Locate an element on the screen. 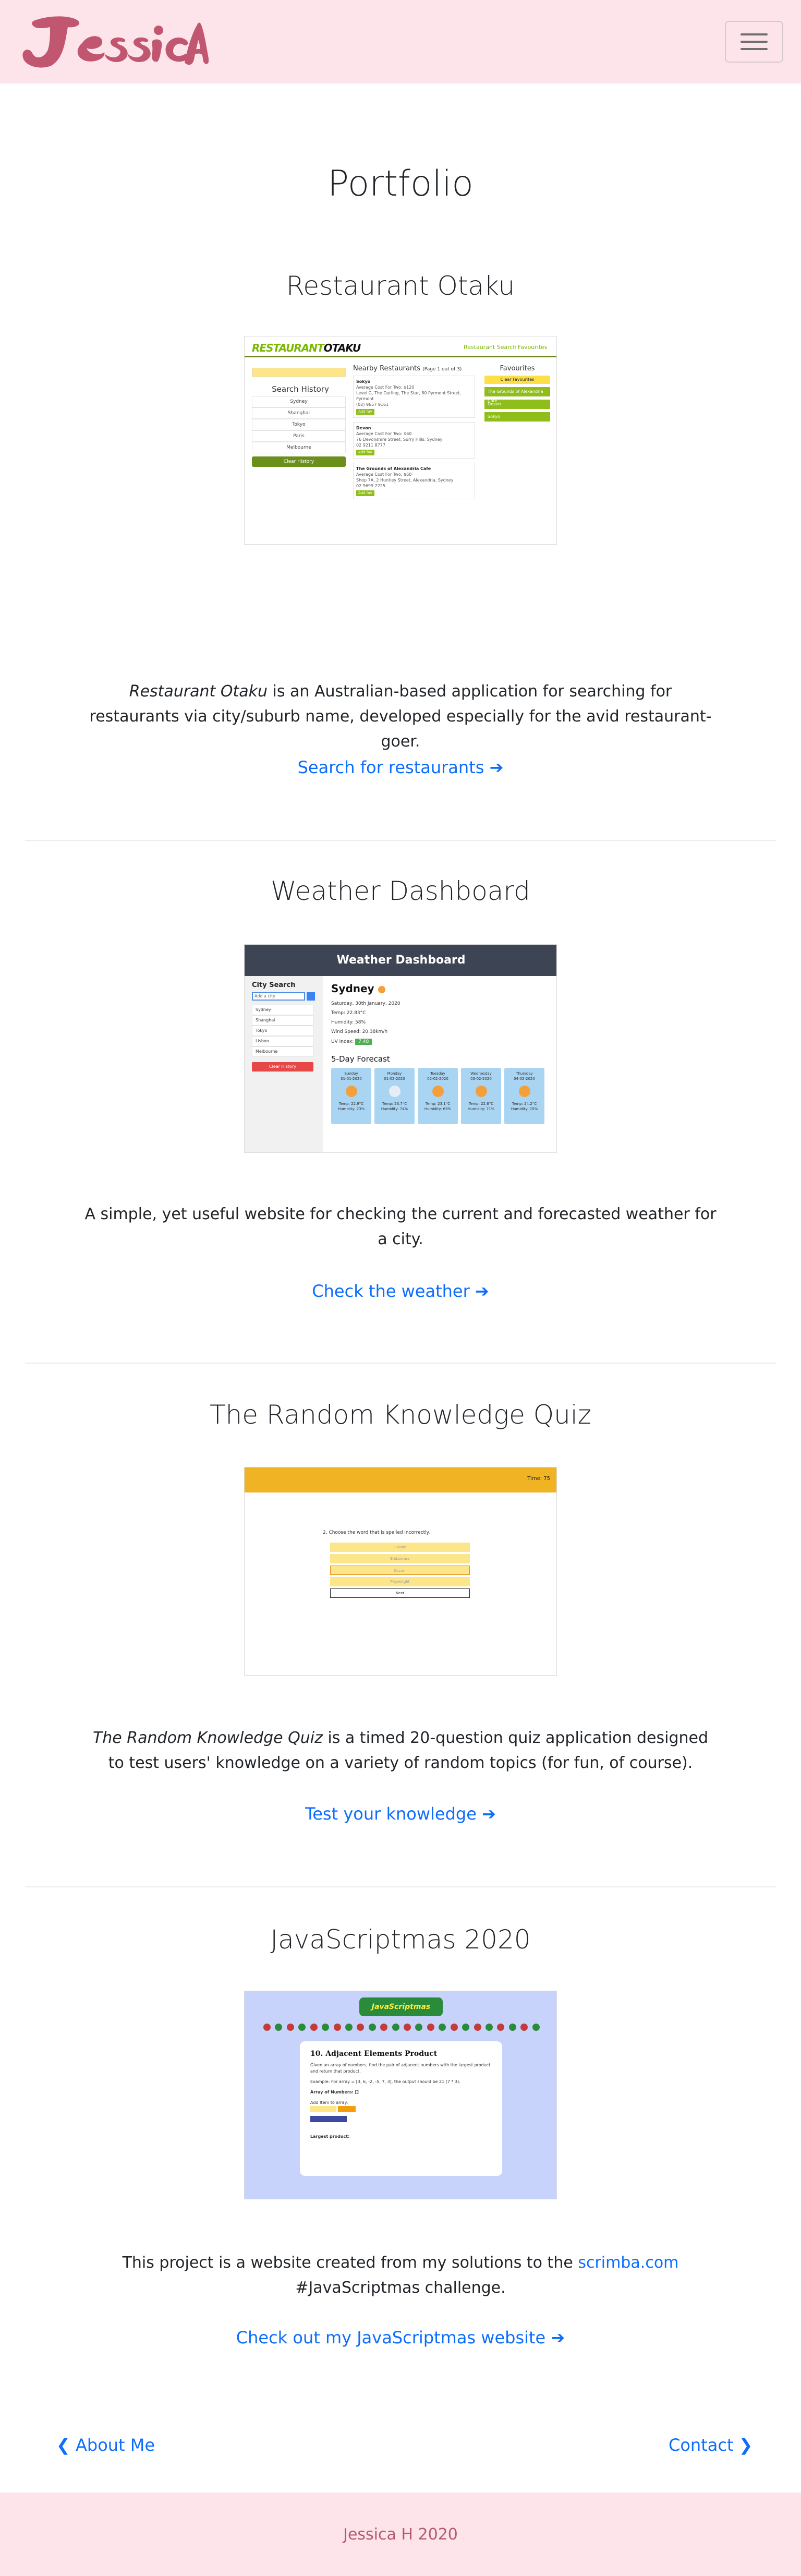 The image size is (801, 2576). preview-nav-link: Restaurant Search is located at coordinates (490, 347).